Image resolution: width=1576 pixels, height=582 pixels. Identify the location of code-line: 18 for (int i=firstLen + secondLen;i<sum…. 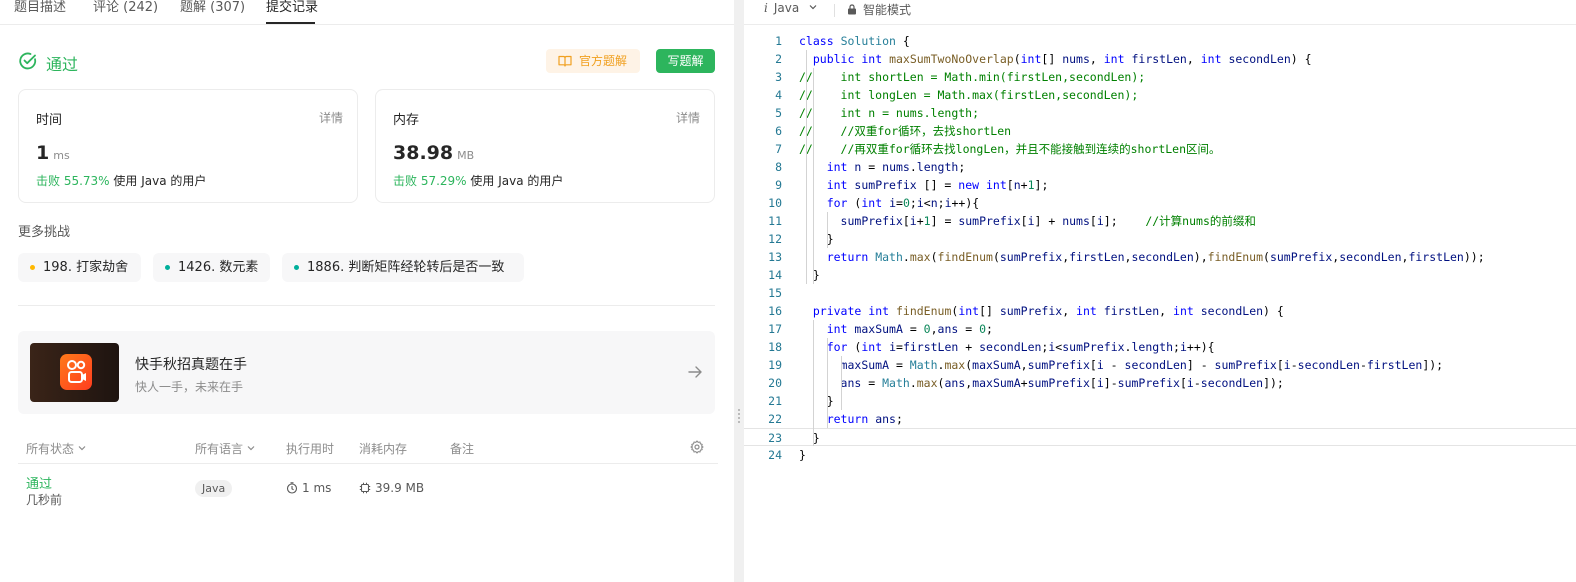
(1160, 347).